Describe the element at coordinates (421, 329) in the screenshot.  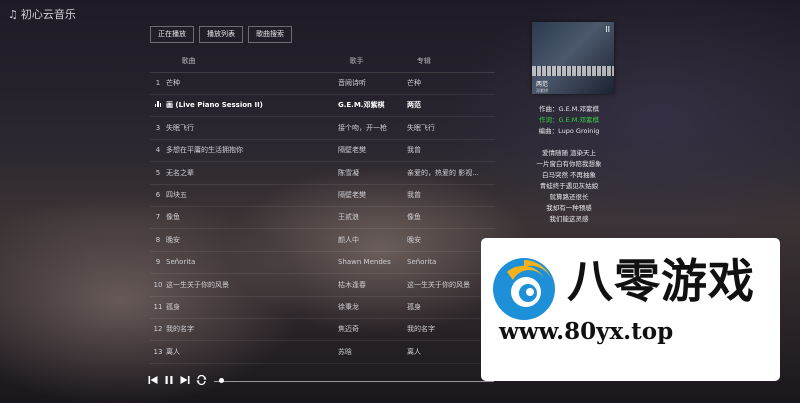
I see `song-album: 我的名字` at that location.